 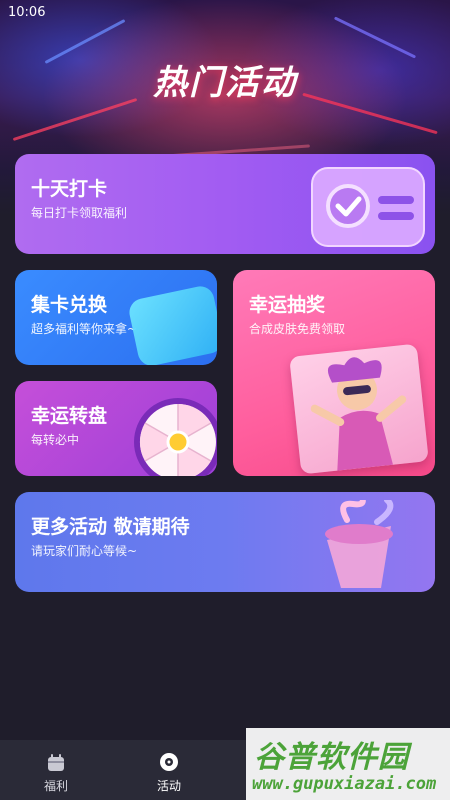 I want to click on more-subtitle: 请玩家们耐心等候~, so click(x=84, y=551).